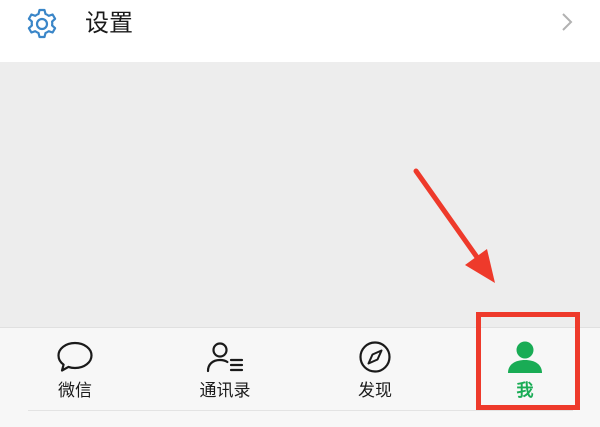 The image size is (600, 427). What do you see at coordinates (225, 391) in the screenshot?
I see `tab-contacts-label: 通讯录` at bounding box center [225, 391].